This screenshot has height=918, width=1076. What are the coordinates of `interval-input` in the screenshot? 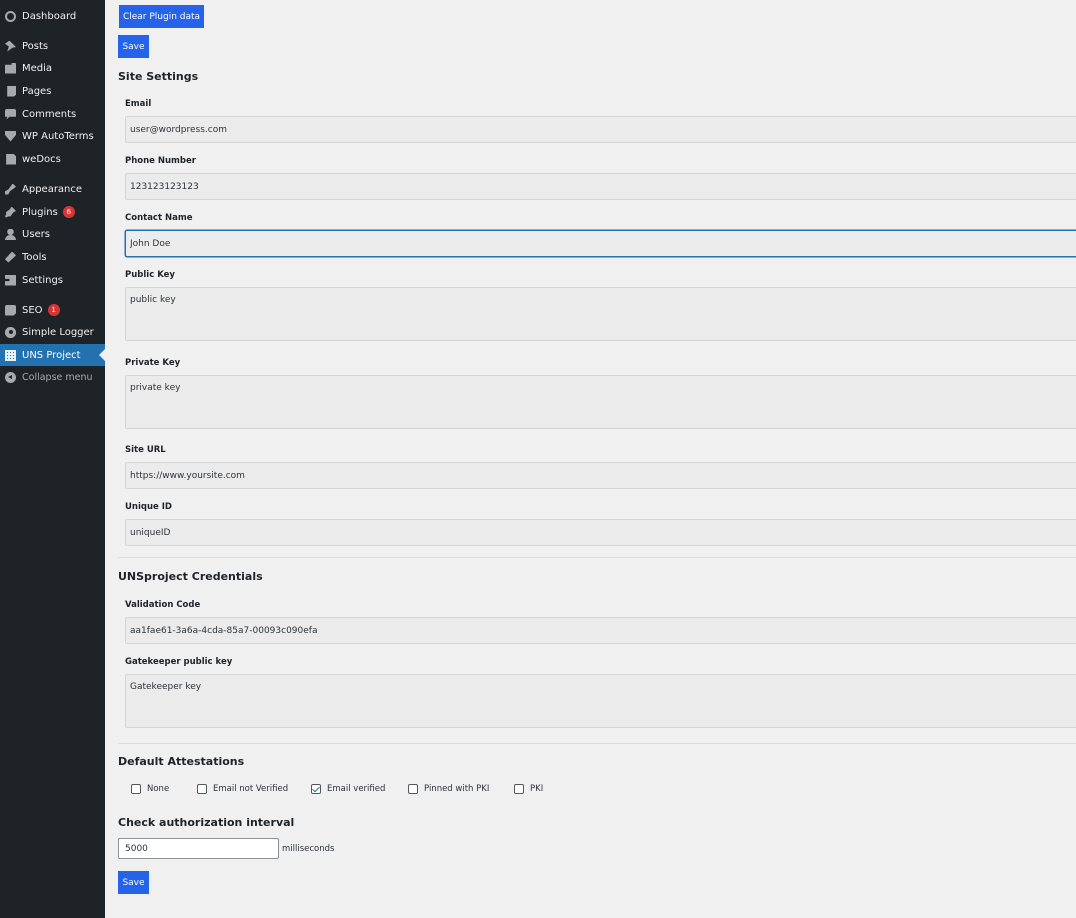 It's located at (198, 848).